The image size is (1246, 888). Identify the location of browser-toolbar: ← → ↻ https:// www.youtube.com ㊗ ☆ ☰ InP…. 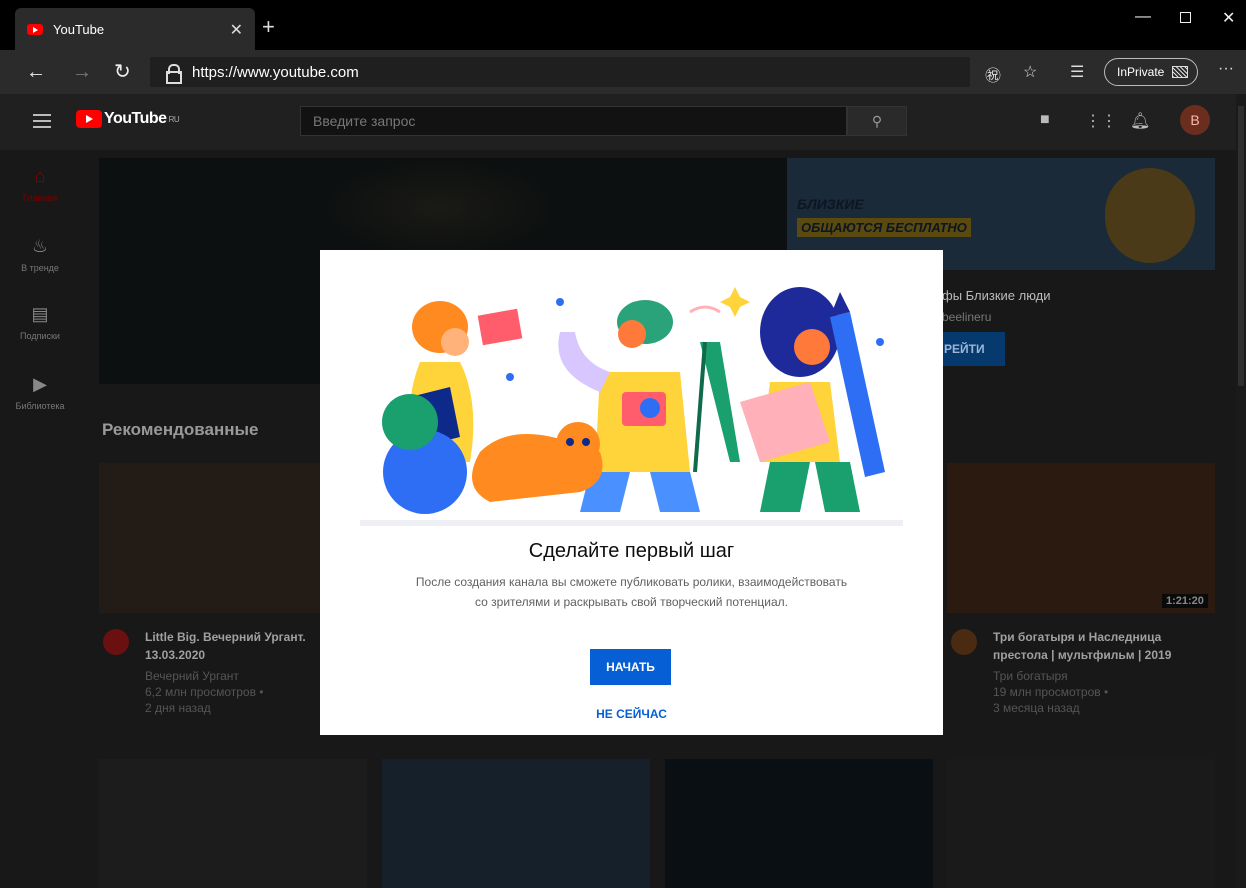
(623, 72).